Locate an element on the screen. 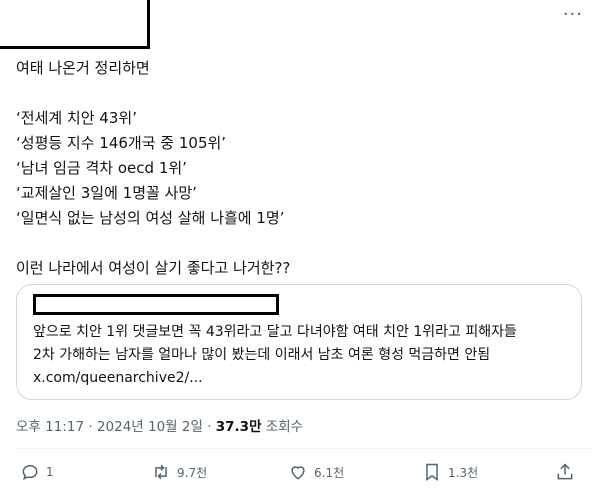  share-button is located at coordinates (565, 472).